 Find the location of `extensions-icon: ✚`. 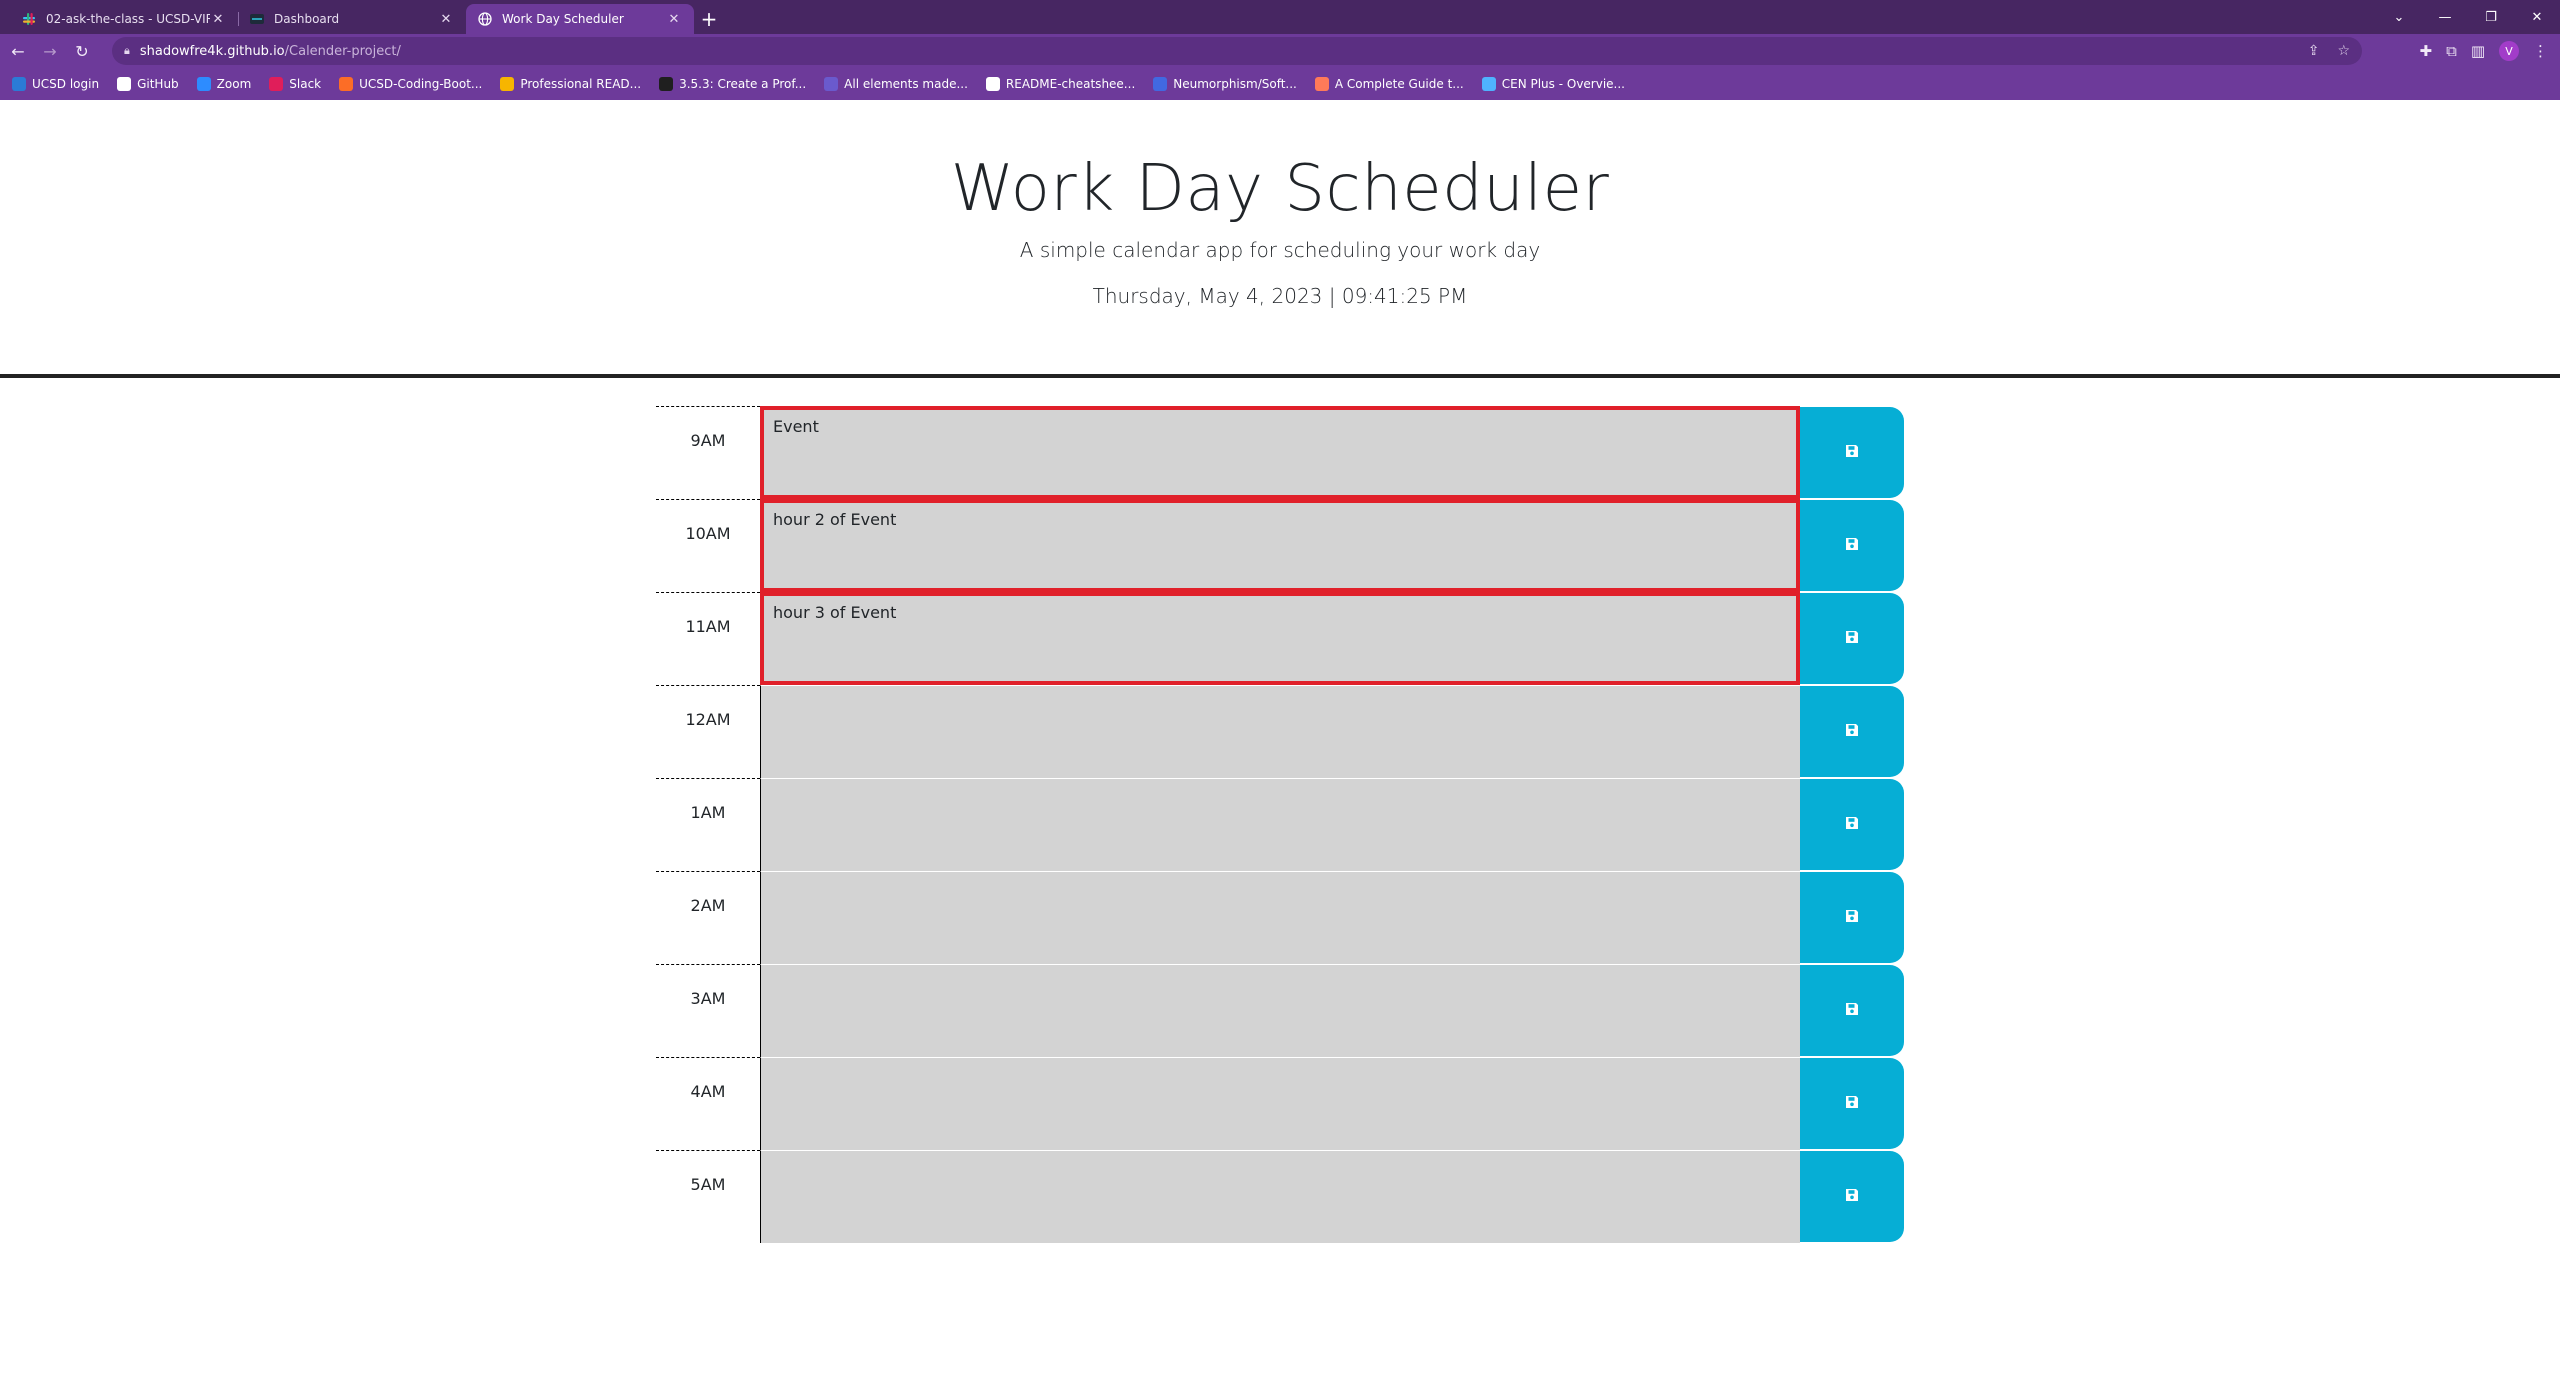

extensions-icon: ✚ is located at coordinates (2426, 51).